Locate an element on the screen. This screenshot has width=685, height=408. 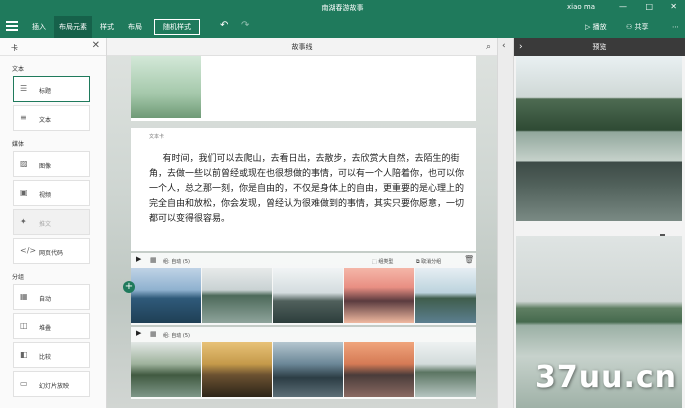
group-type-button: ⬚ 组类型 is located at coordinates (382, 261).